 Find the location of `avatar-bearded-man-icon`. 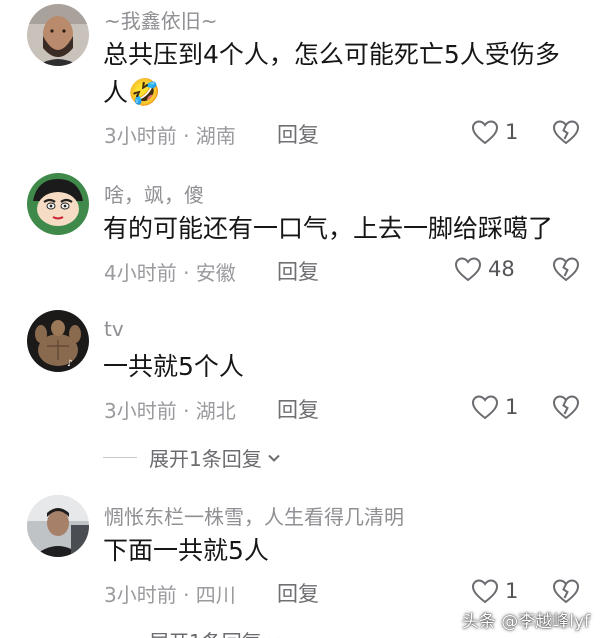

avatar-bearded-man-icon is located at coordinates (58, 35).